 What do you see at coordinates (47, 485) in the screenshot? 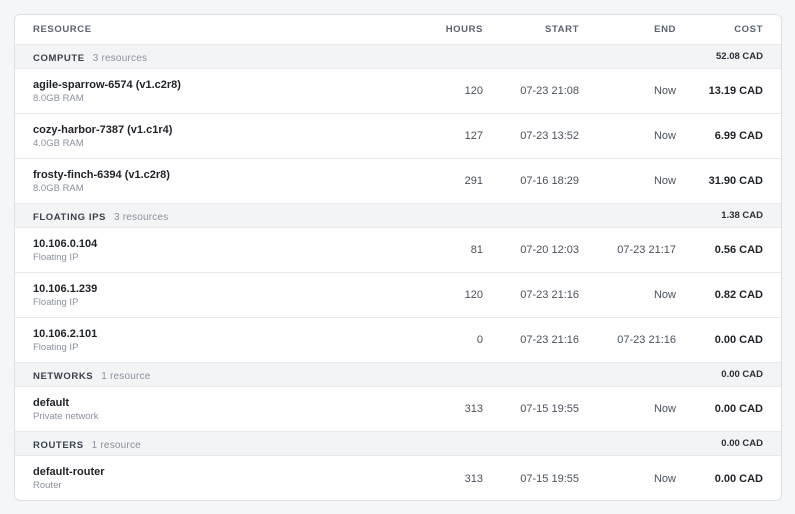
I see `resource-subtitle: Router` at bounding box center [47, 485].